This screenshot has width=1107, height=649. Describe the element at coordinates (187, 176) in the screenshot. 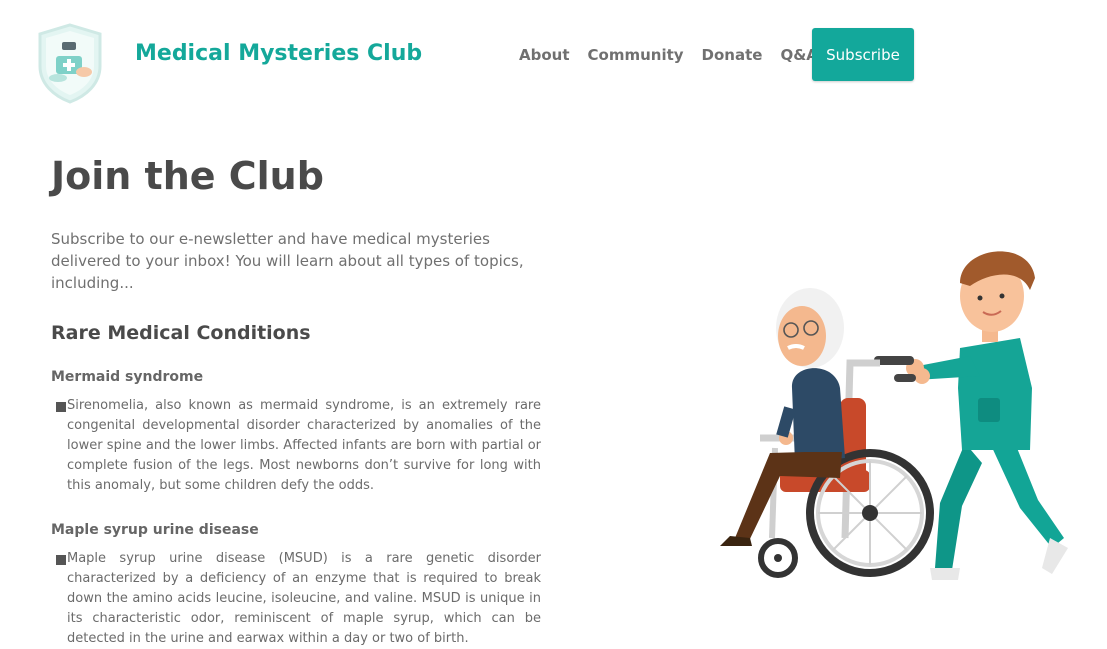

I see `page-title: Join the Club` at that location.